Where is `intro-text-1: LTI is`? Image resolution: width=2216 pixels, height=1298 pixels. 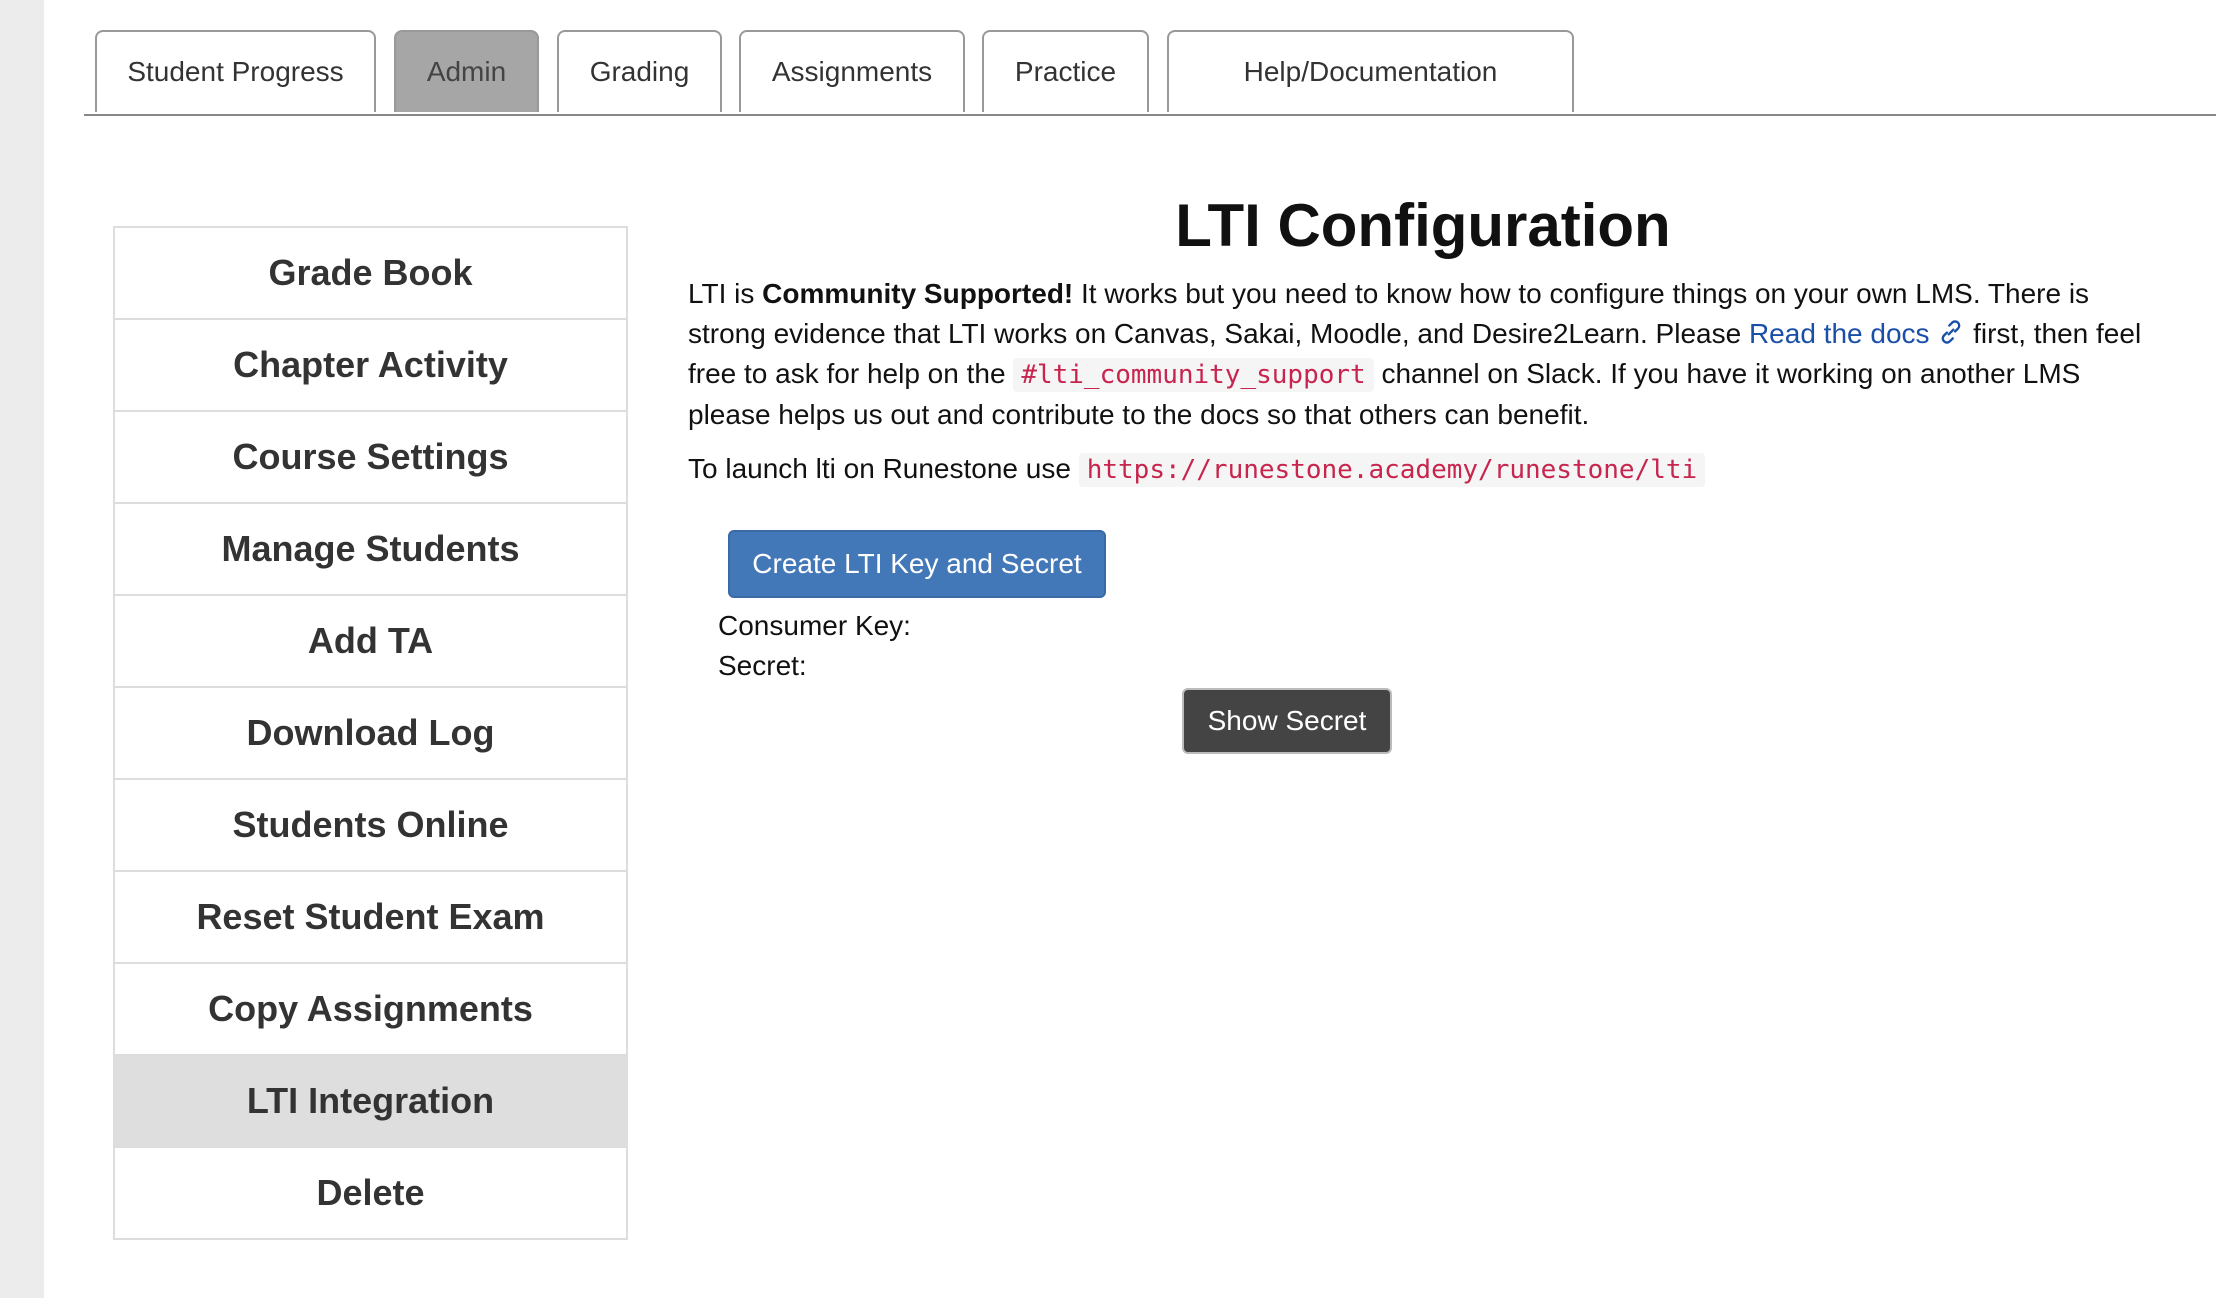
intro-text-1: LTI is is located at coordinates (725, 293).